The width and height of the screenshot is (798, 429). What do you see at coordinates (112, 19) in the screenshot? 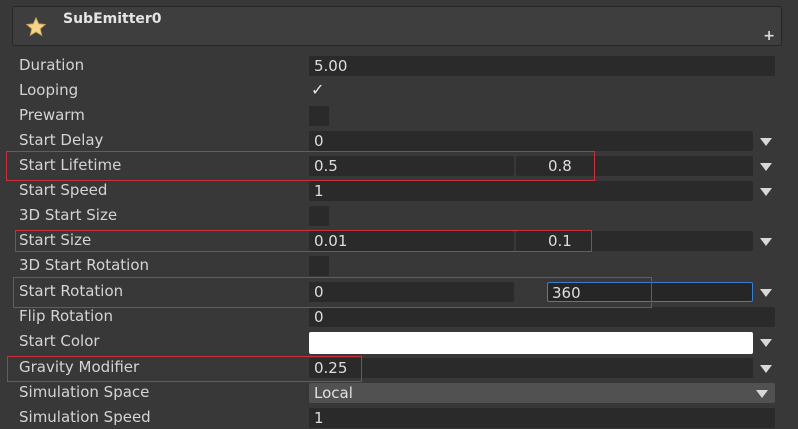
I see `module-title: SubEmitter0` at bounding box center [112, 19].